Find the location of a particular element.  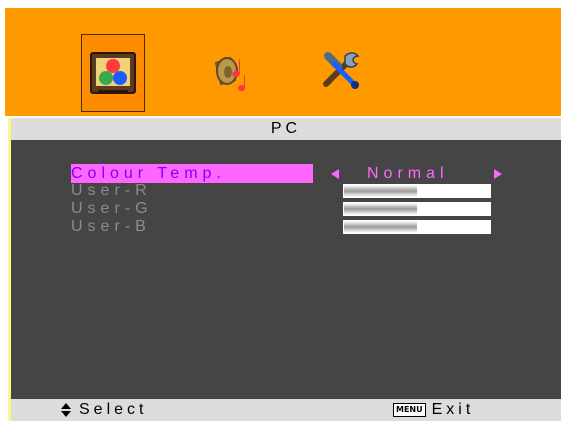

exit-label: Exit is located at coordinates (453, 409).